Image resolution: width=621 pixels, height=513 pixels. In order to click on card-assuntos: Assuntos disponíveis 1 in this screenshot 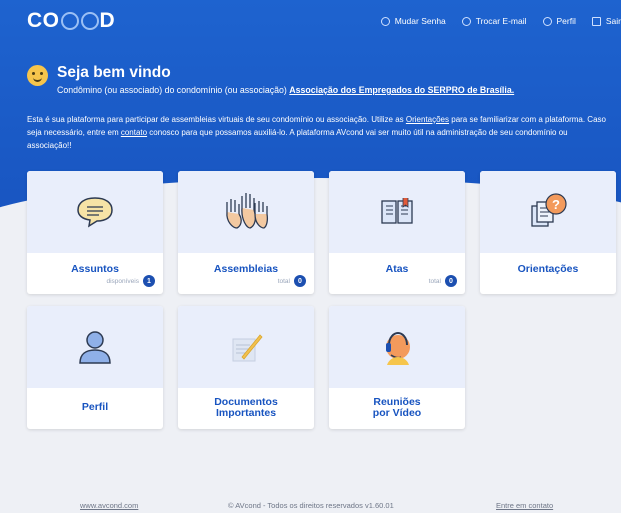, I will do `click(95, 232)`.